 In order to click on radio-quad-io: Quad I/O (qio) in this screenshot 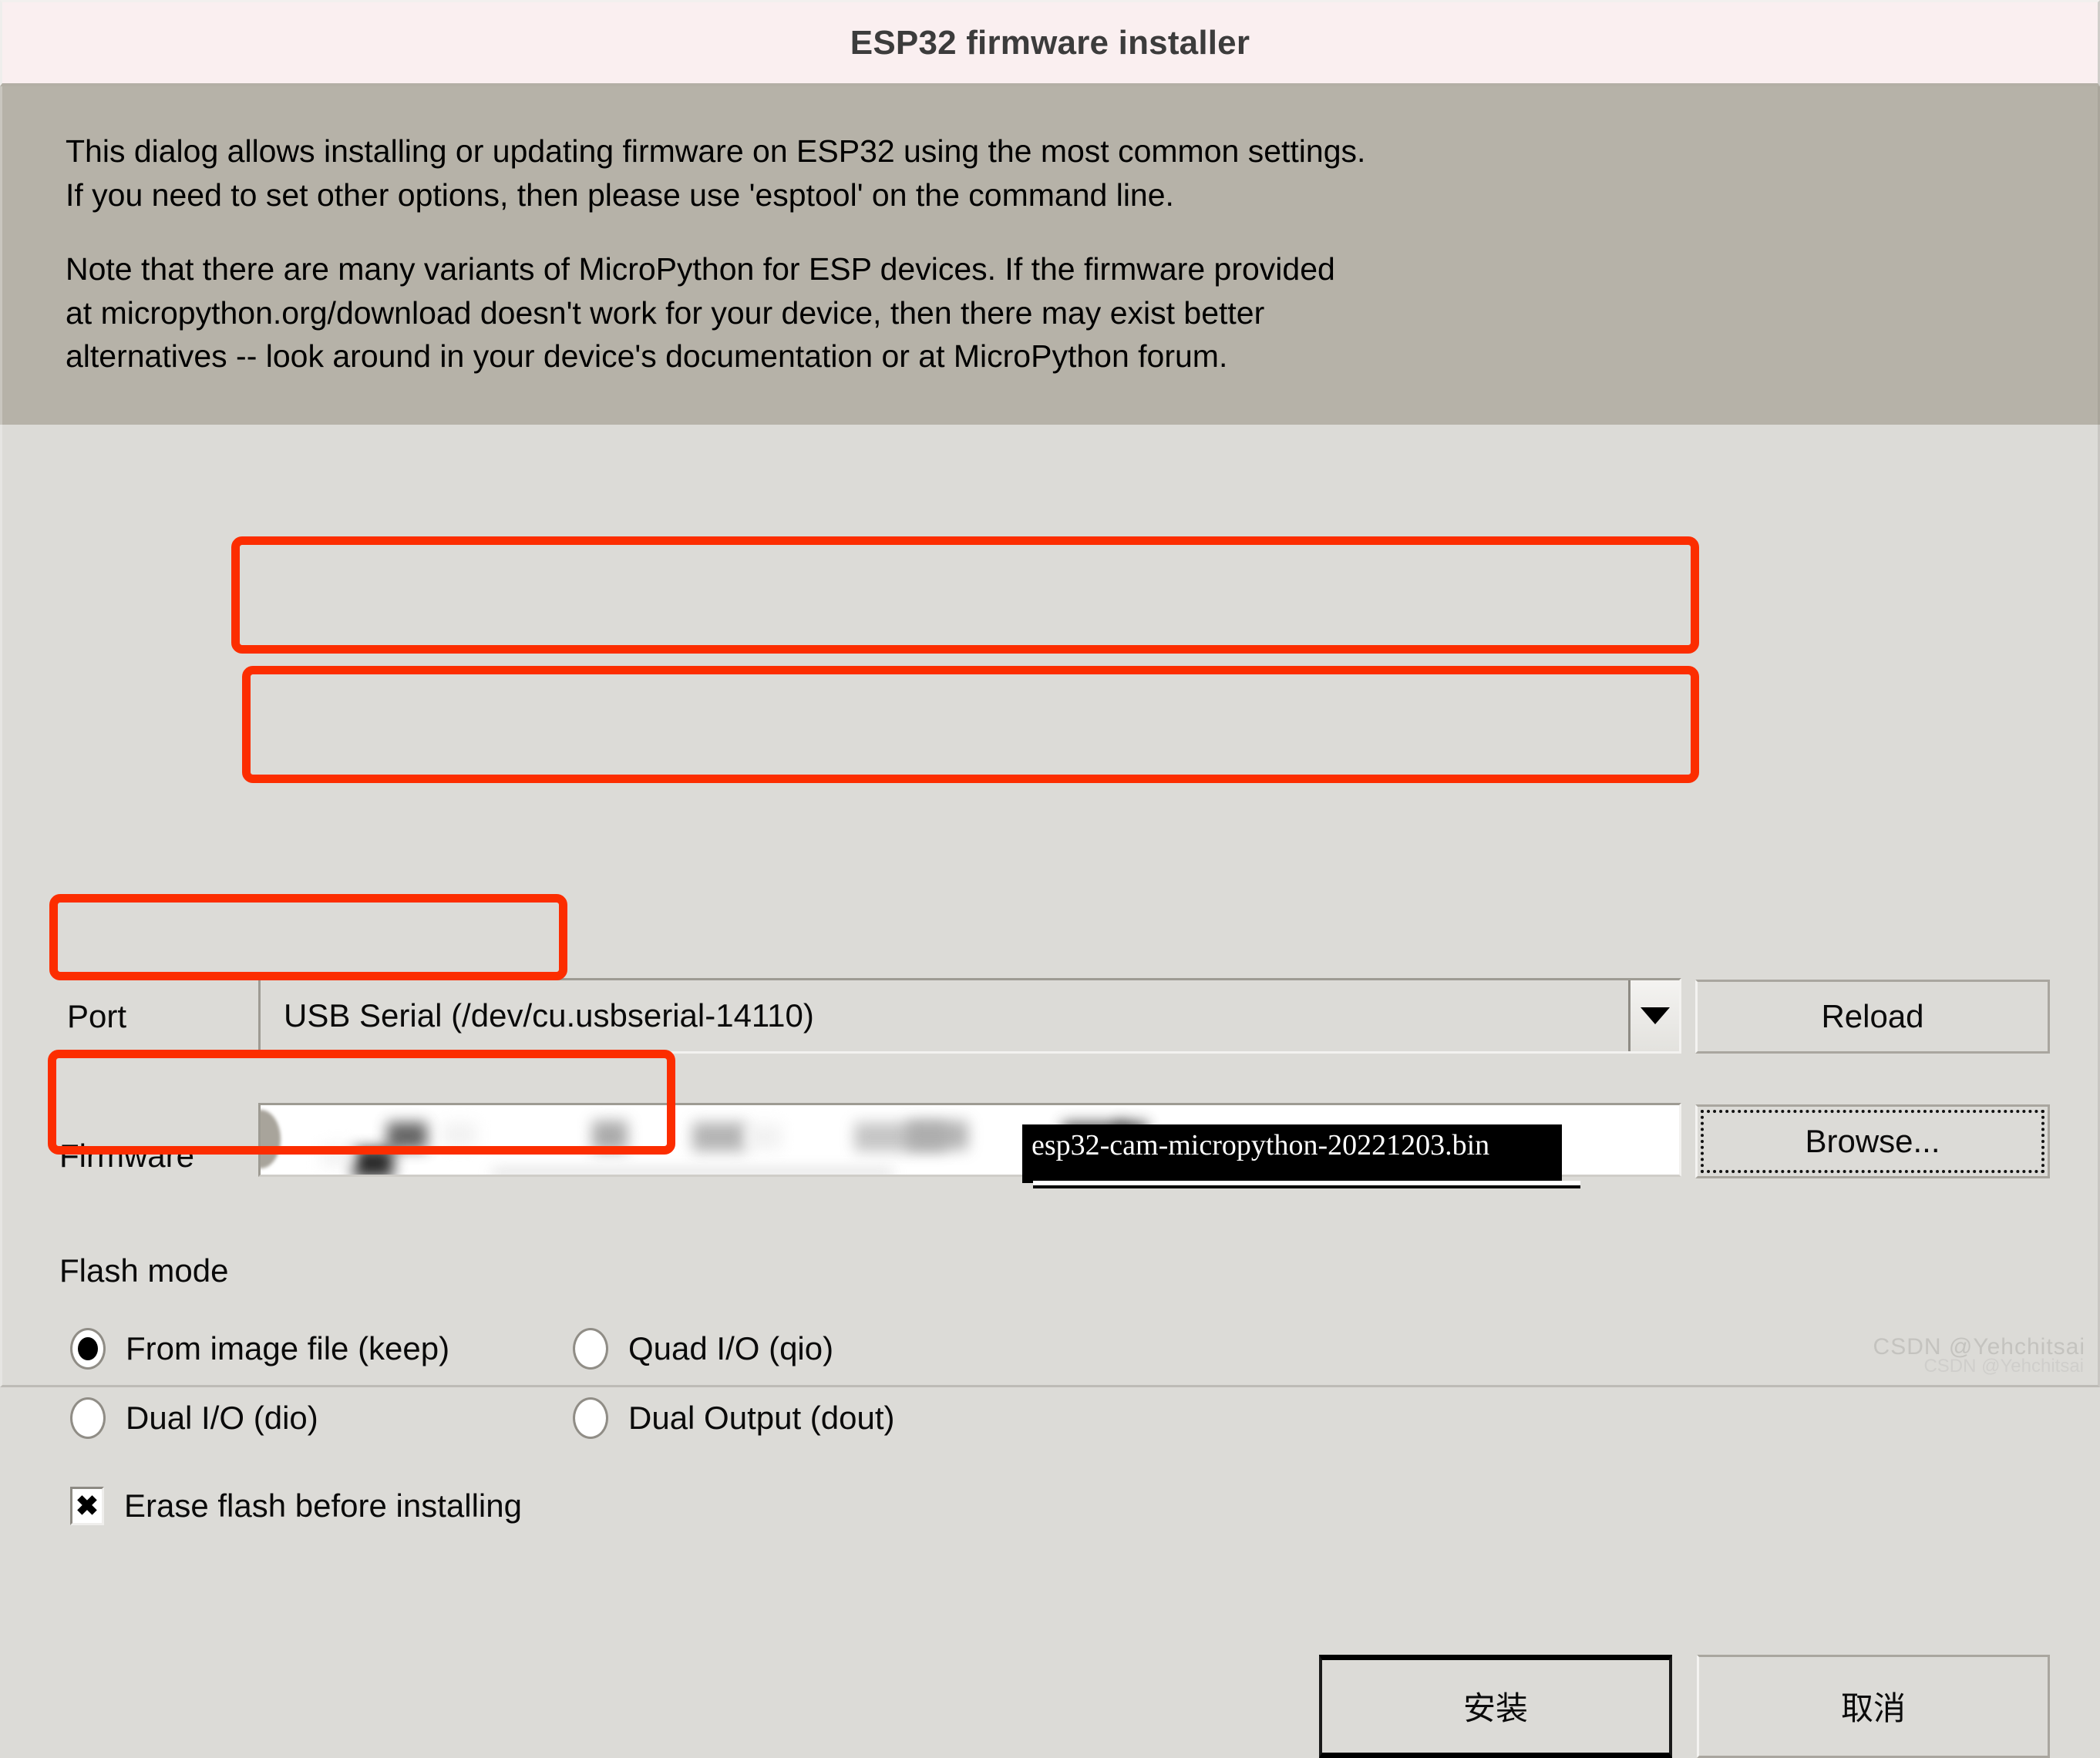, I will do `click(703, 1348)`.